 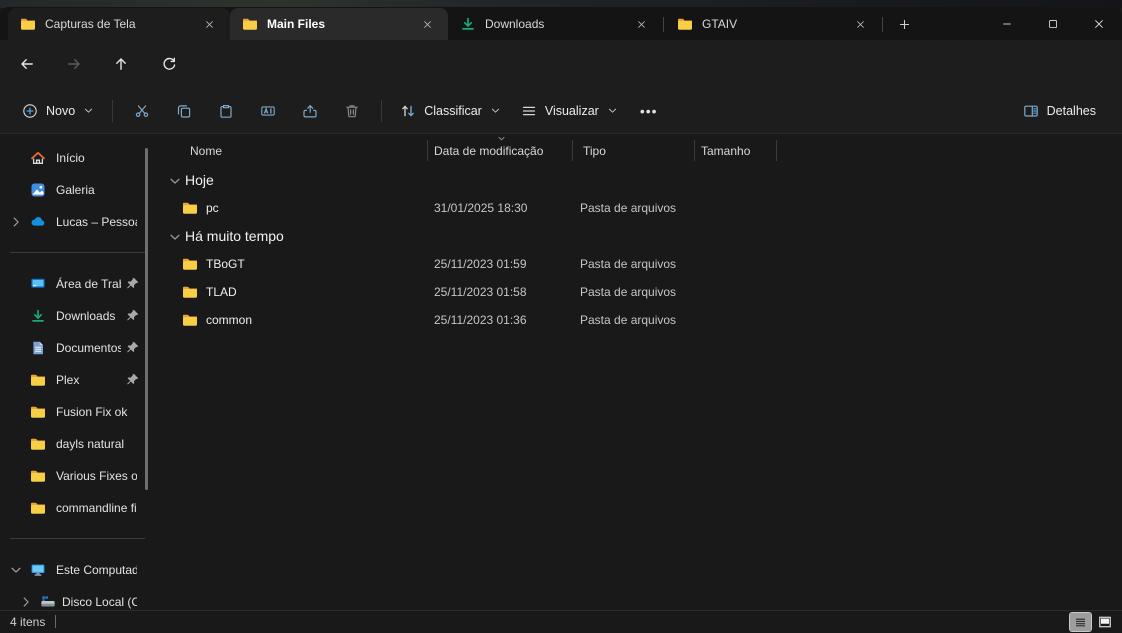 I want to click on sidebar-item-galeria: Galeria, so click(x=77, y=190).